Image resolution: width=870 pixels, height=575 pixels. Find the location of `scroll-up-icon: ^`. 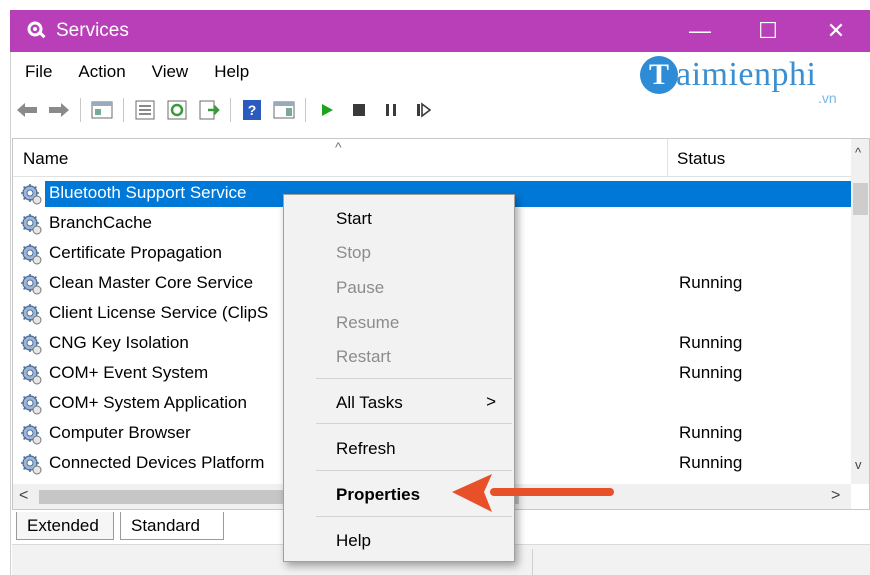

scroll-up-icon: ^ is located at coordinates (858, 152).